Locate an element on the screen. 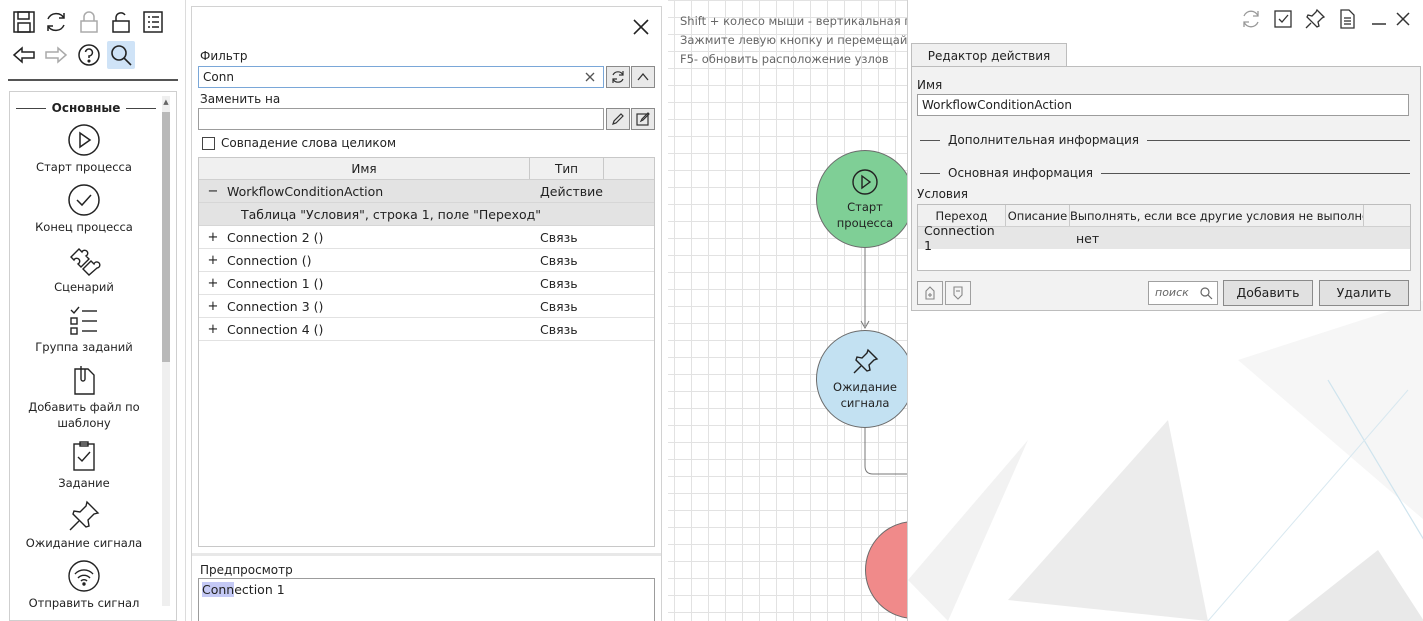 The height and width of the screenshot is (621, 1423). play-circle-icon is located at coordinates (84, 140).